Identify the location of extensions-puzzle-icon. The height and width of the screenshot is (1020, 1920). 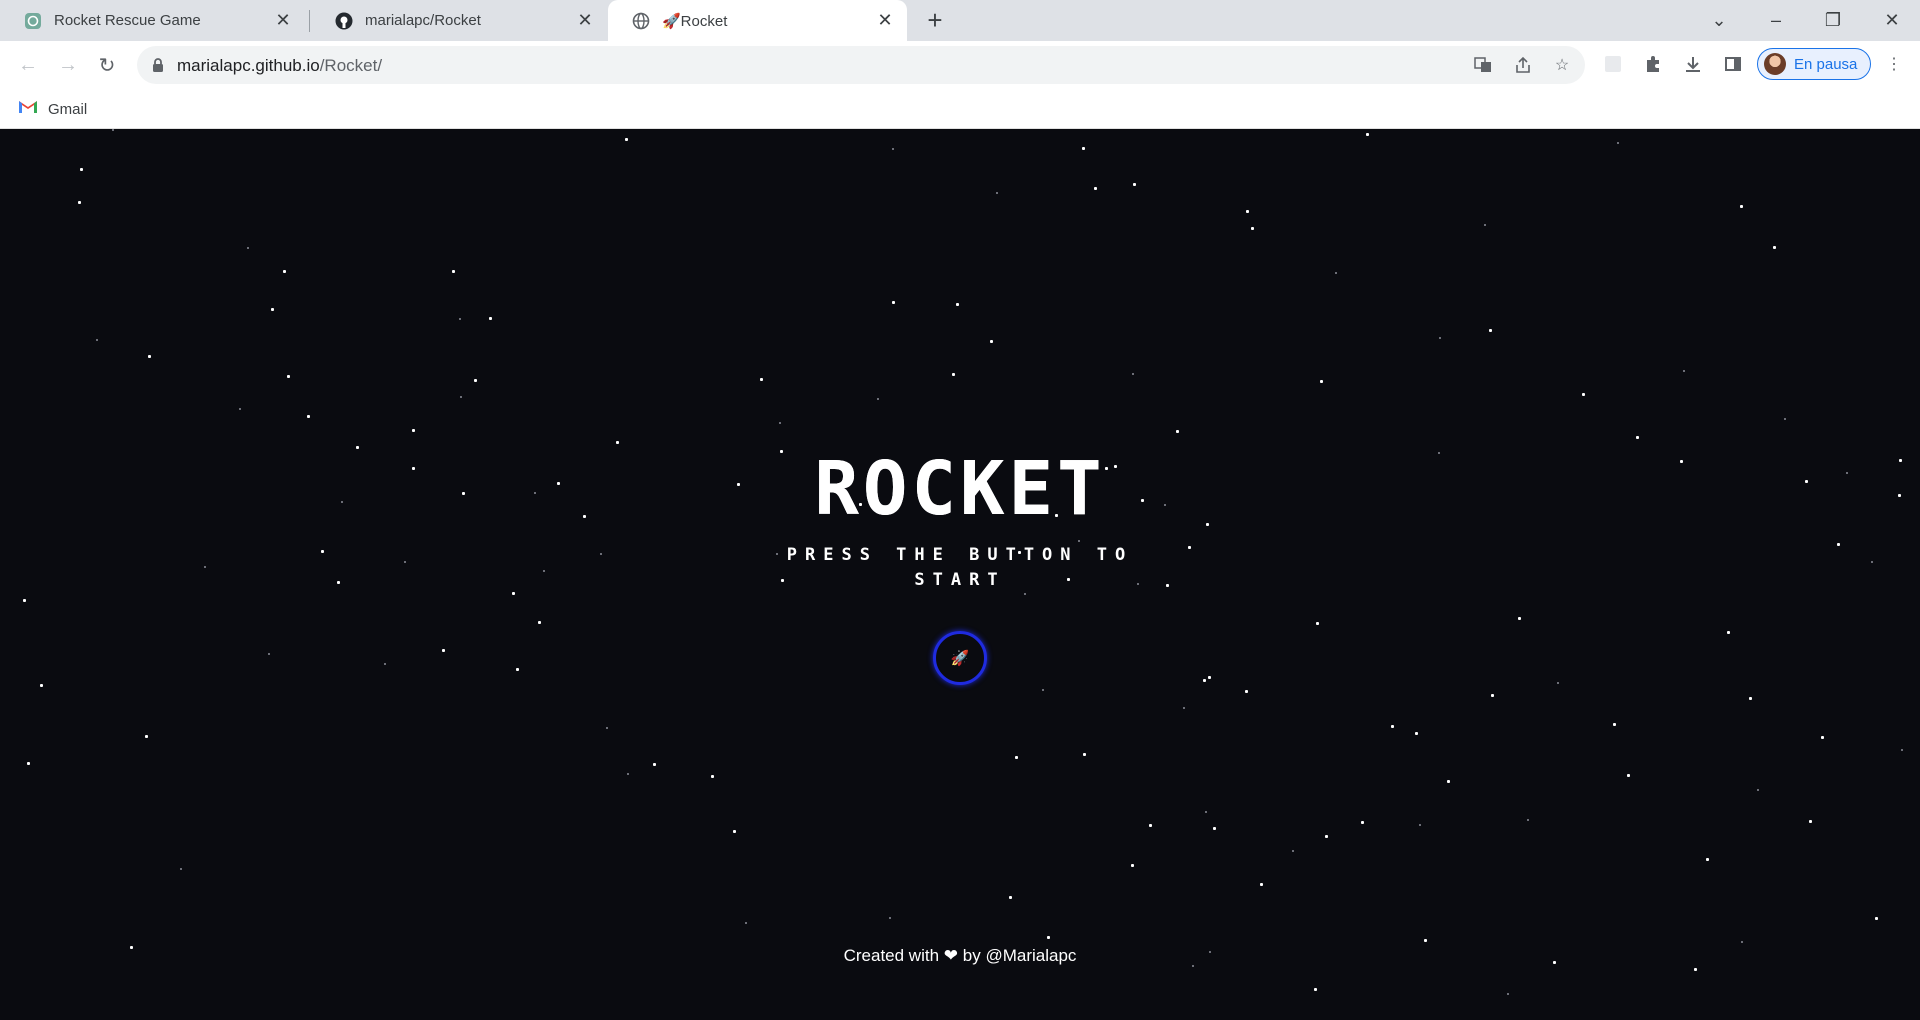
(1653, 64).